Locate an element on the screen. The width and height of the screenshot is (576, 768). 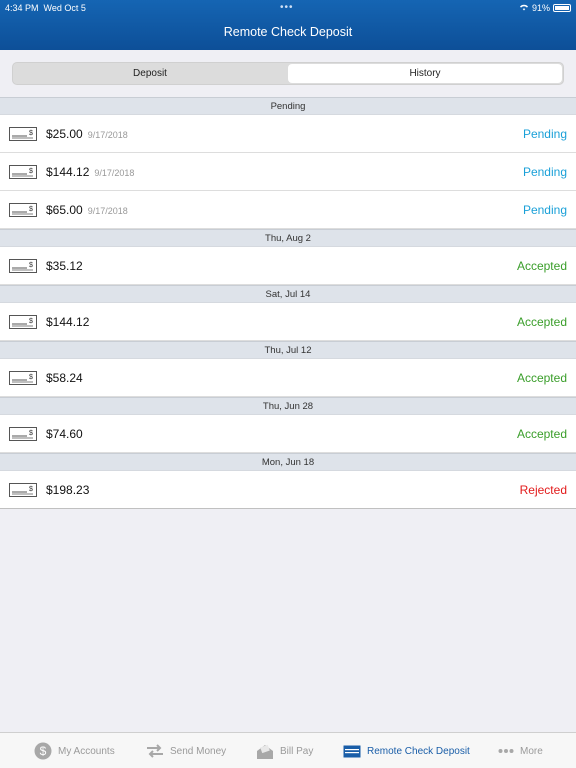
deposit-row: $ $25.00 9/17/2018 Pending is located at coordinates (288, 134).